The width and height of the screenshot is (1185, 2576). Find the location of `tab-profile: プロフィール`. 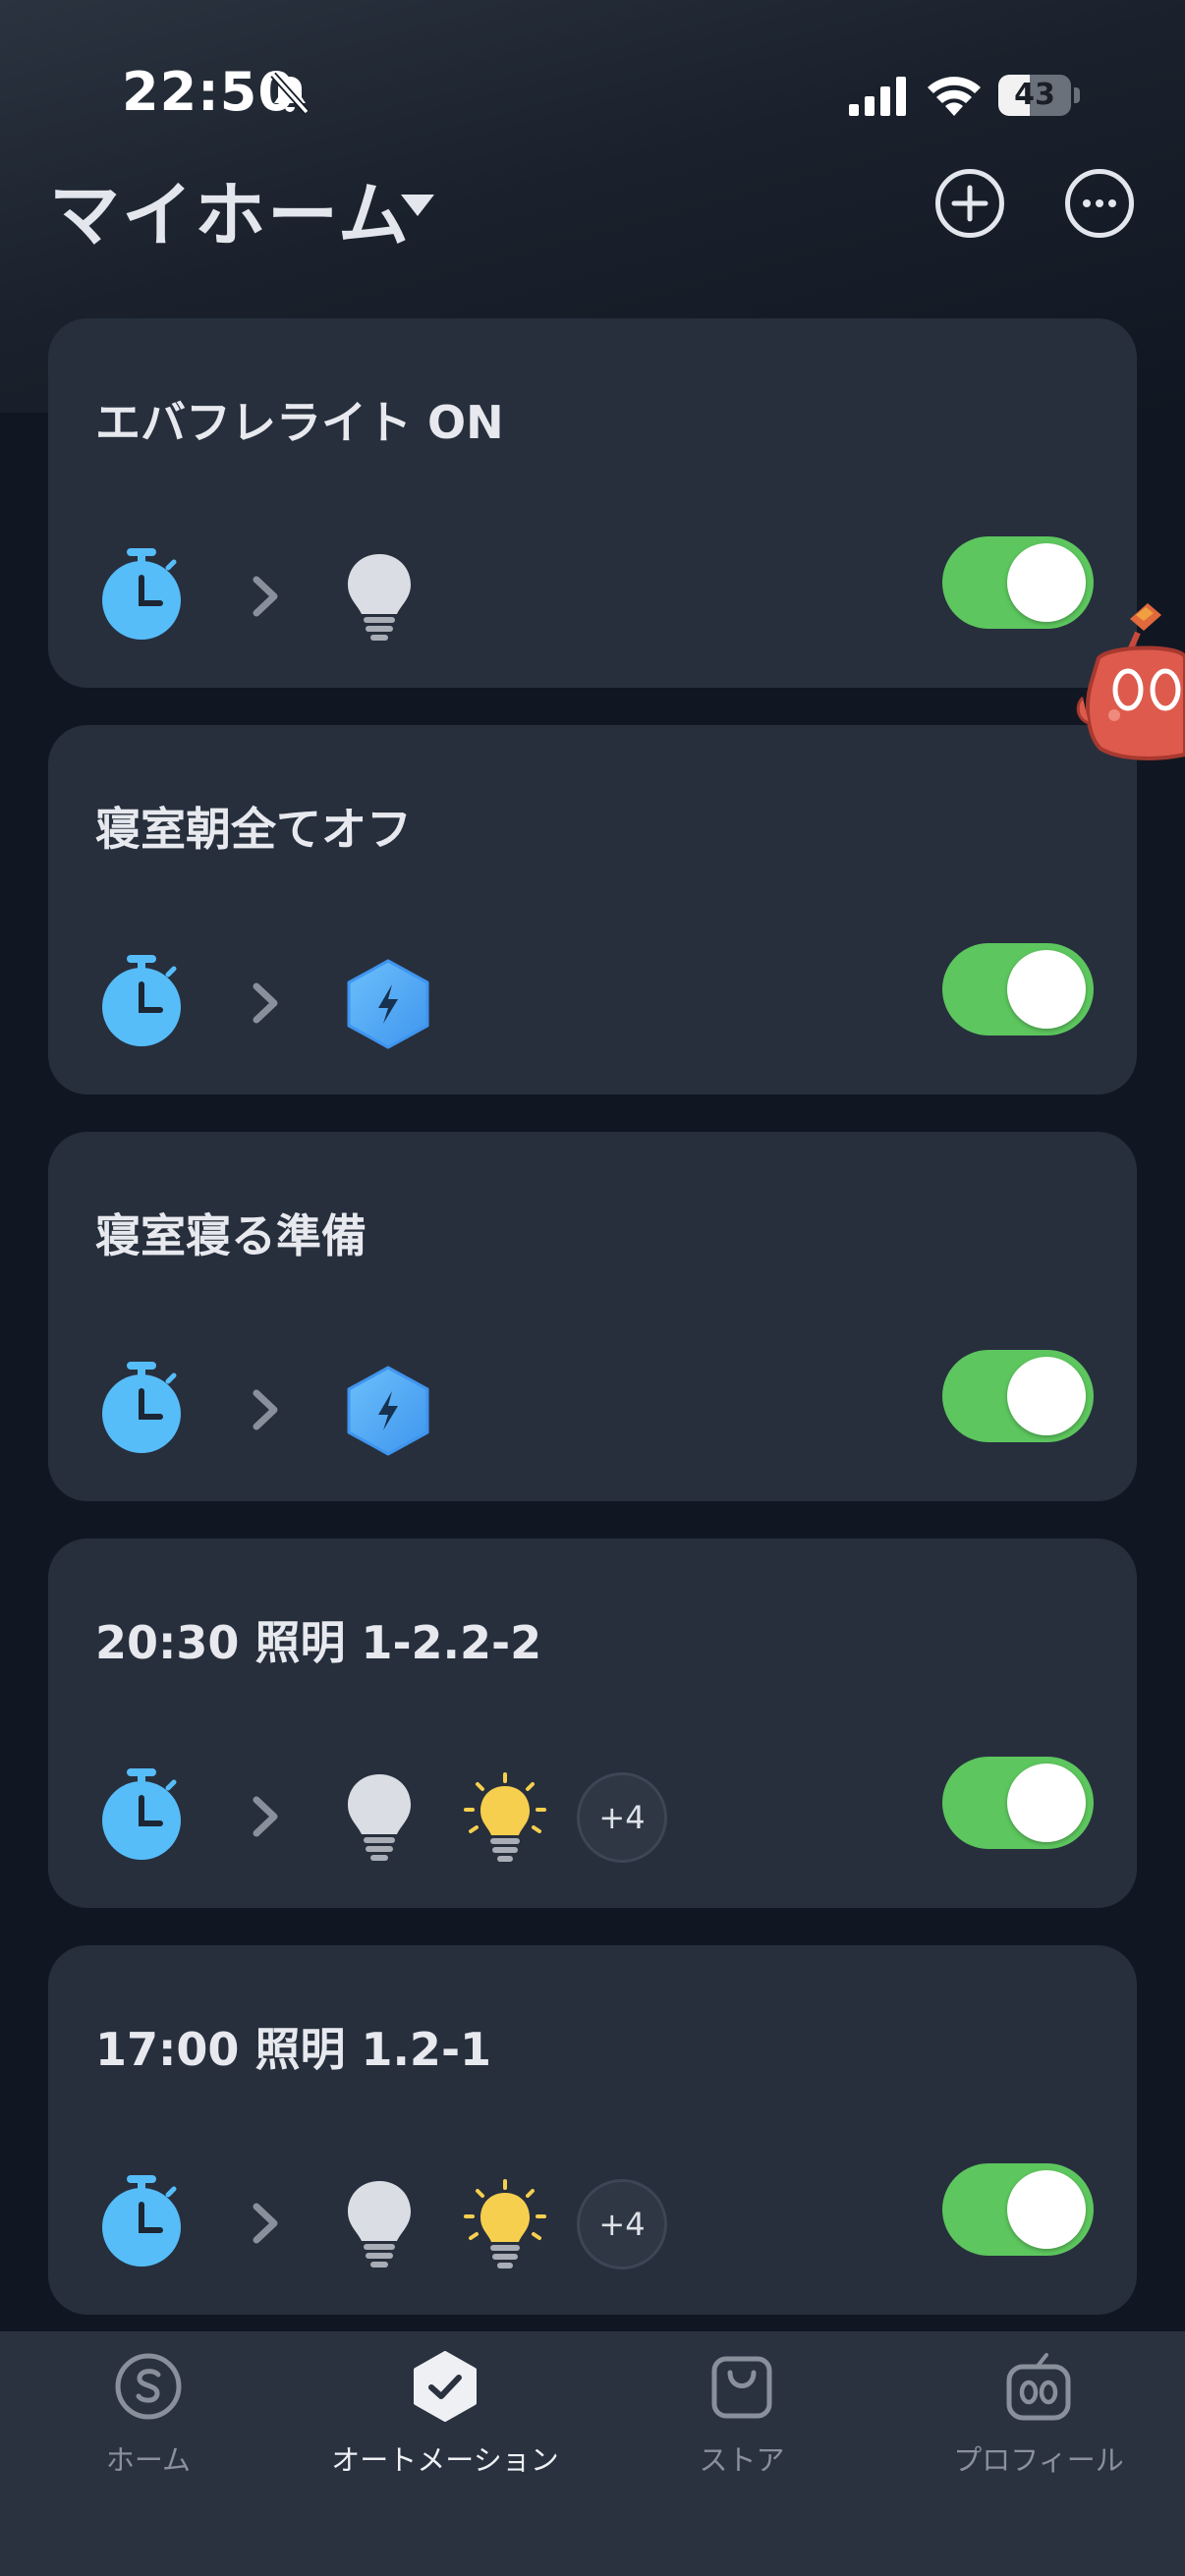

tab-profile: プロフィール is located at coordinates (1038, 2453).